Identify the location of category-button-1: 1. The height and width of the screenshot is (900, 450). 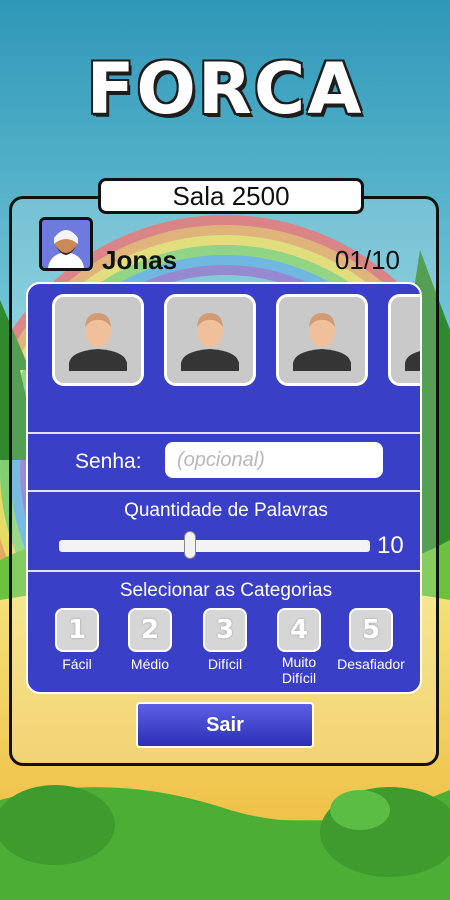
(77, 630).